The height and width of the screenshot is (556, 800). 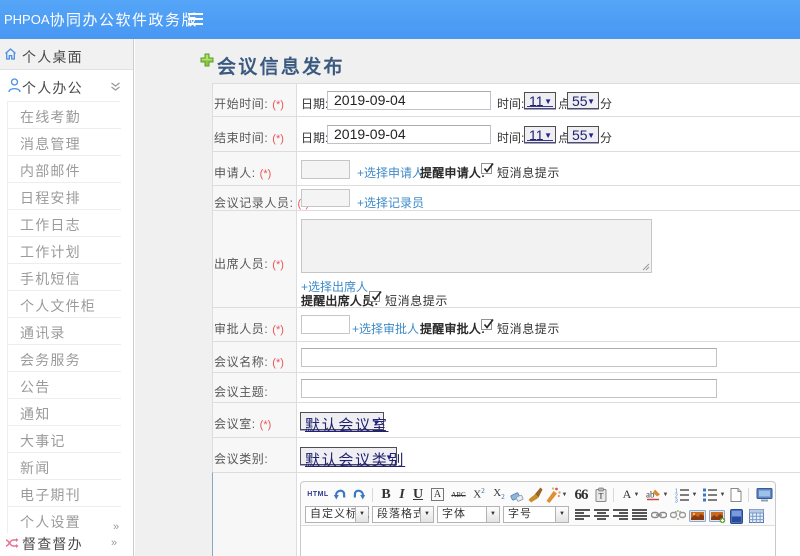 I want to click on svg-text: T, so click(x=601, y=496).